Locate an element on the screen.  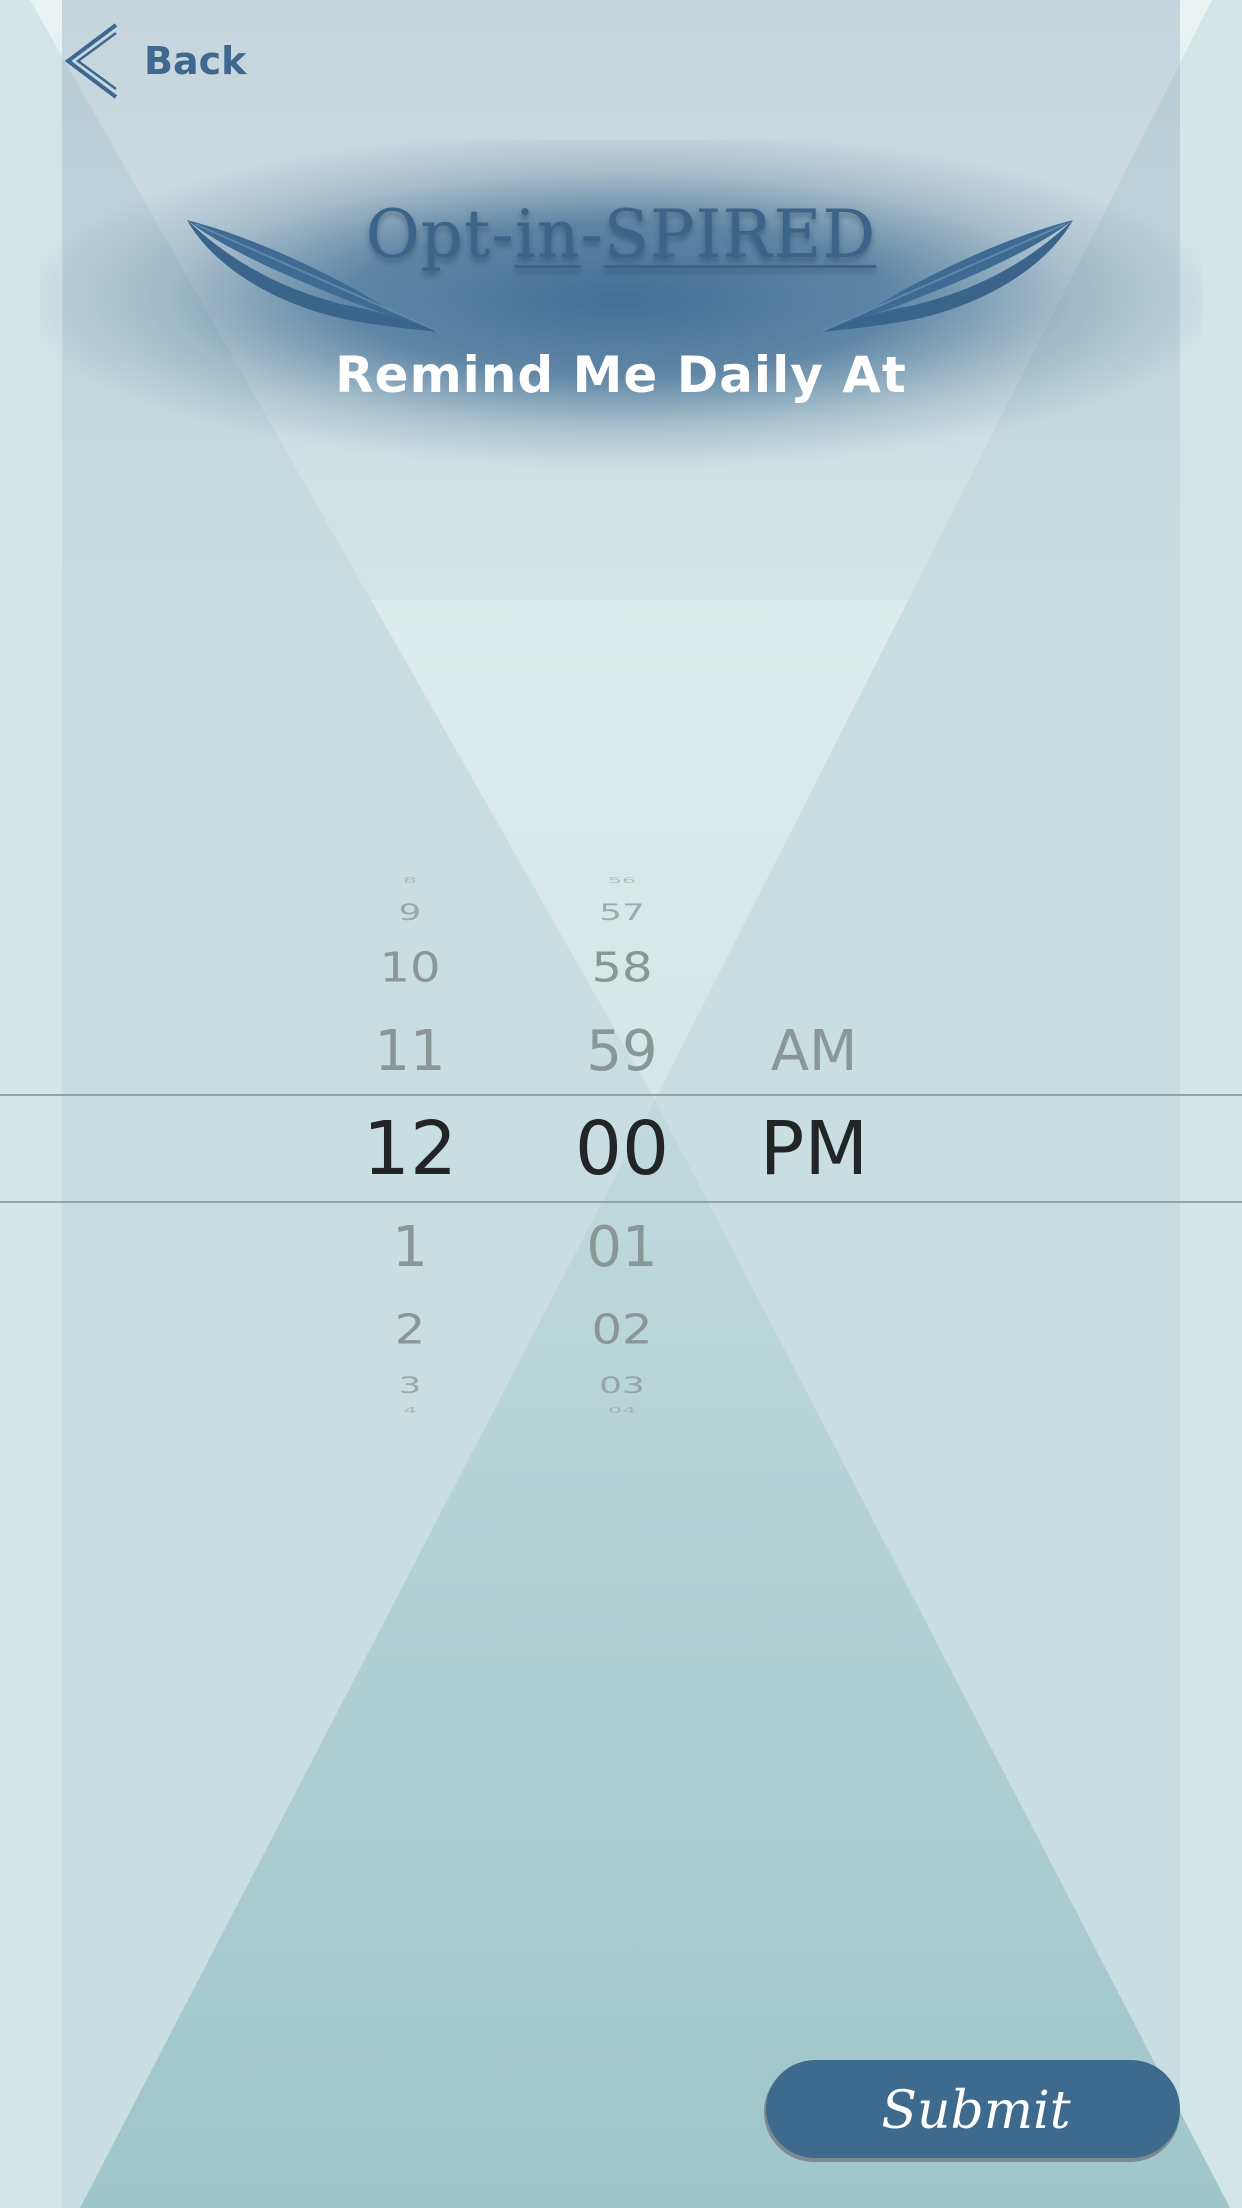
submit-label: Submit is located at coordinates (975, 2111).